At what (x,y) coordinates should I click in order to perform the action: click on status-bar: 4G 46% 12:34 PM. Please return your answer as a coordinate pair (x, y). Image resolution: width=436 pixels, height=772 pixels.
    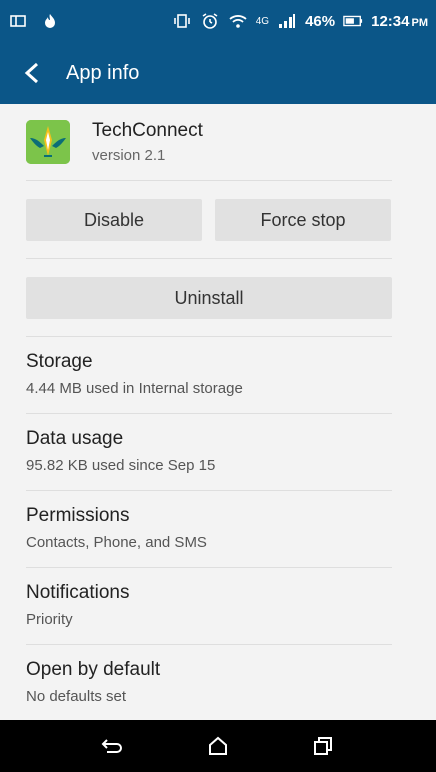
    Looking at the image, I should click on (218, 21).